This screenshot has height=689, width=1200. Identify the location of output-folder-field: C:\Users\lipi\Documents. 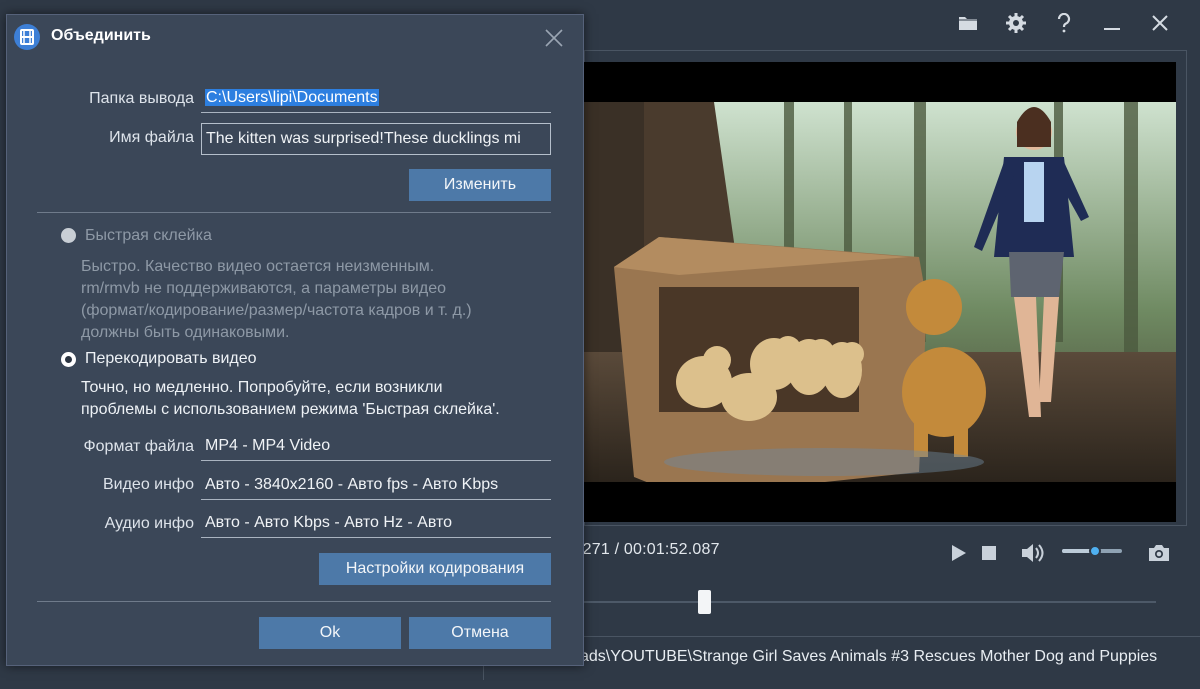
(376, 99).